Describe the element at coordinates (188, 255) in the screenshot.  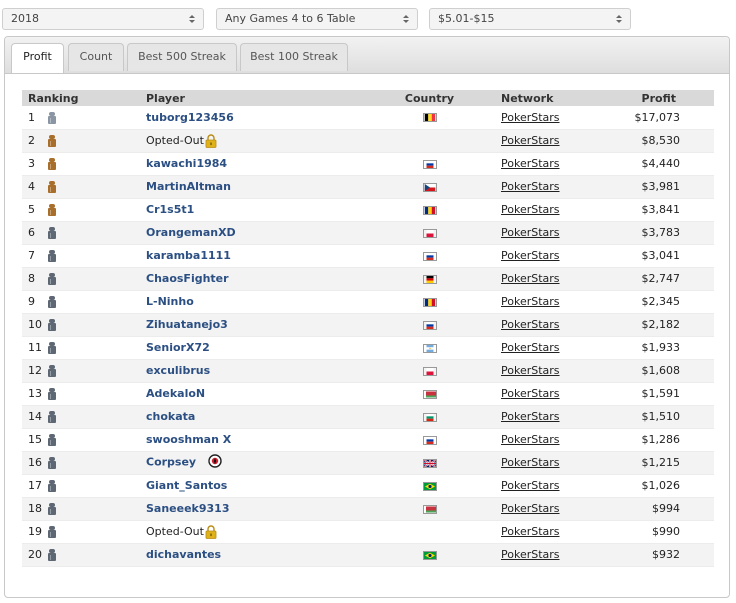
I see `player-link: karamba1111` at that location.